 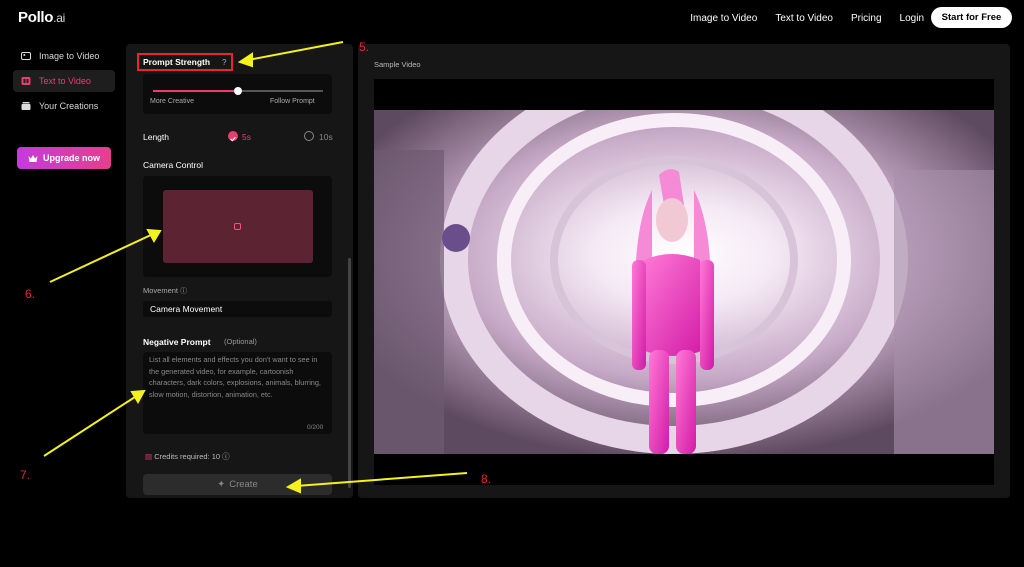 I want to click on scrollbar, so click(x=349, y=373).